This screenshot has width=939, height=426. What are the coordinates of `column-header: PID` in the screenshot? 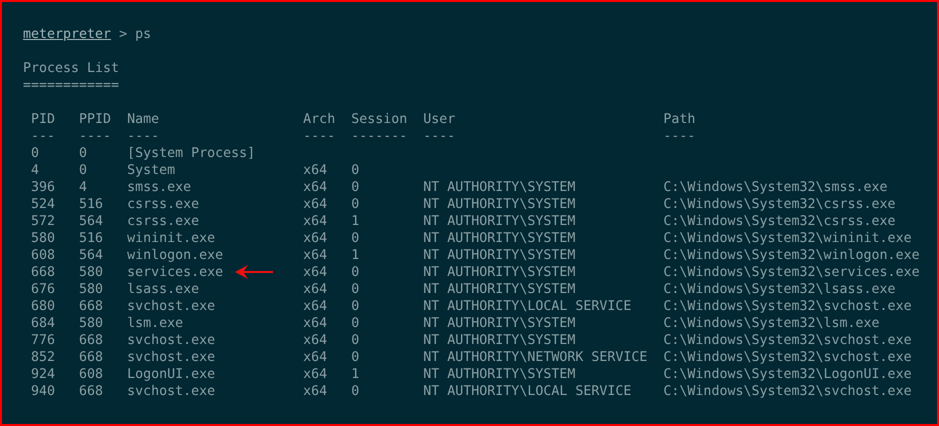 It's located at (43, 119).